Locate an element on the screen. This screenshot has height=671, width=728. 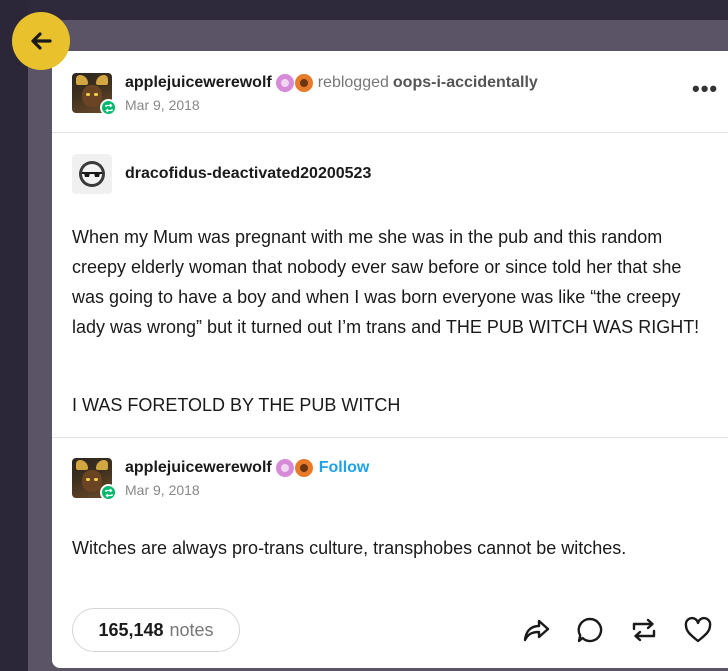
reblog-source-link: oops-i-accidentally is located at coordinates (465, 83).